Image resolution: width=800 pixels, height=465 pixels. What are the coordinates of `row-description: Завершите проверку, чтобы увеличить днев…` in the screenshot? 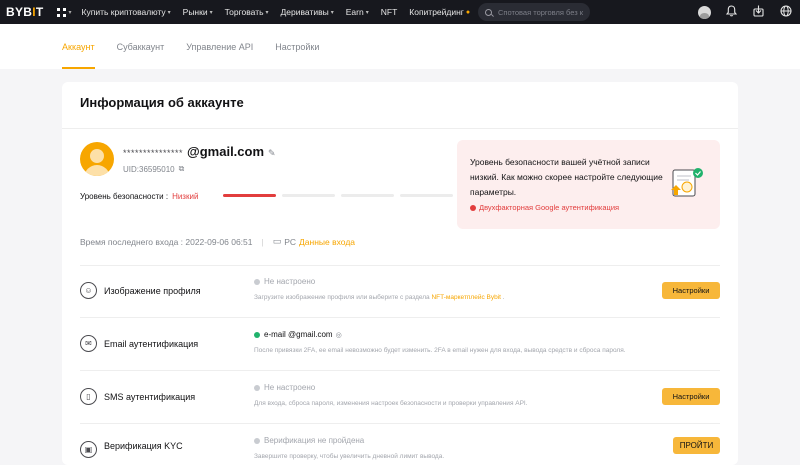 It's located at (349, 456).